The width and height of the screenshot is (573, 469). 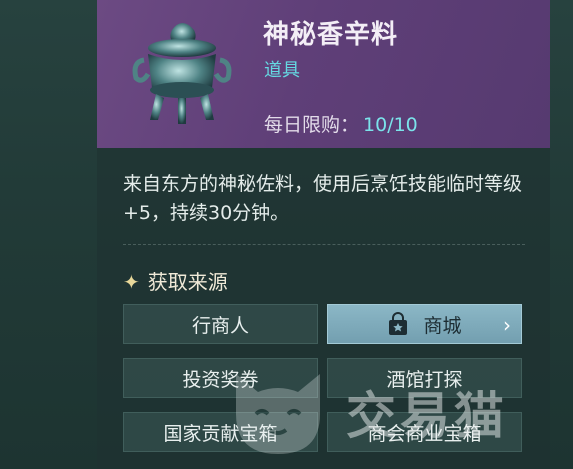 What do you see at coordinates (282, 70) in the screenshot?
I see `item-type: 道具` at bounding box center [282, 70].